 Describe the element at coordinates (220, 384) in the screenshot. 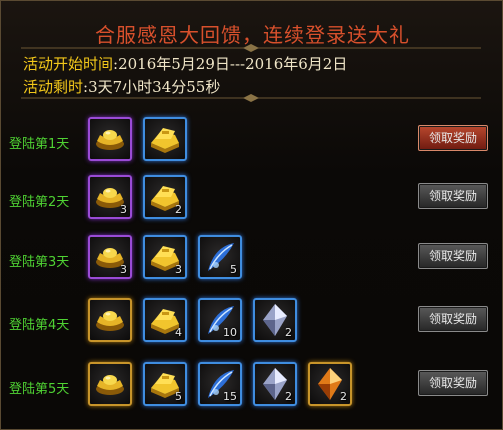

I see `reward-item-slot: 15` at that location.